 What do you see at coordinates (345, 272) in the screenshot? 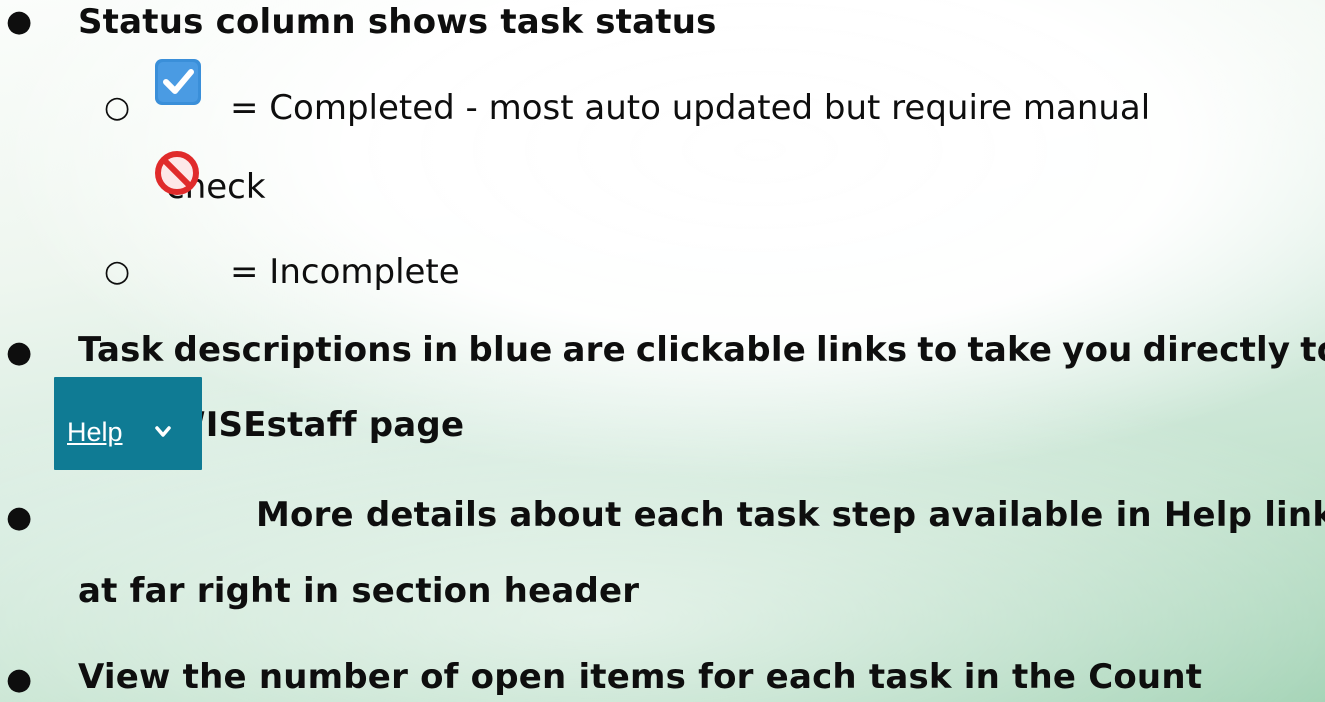
I see `incomplete-description: = Incomplete` at bounding box center [345, 272].